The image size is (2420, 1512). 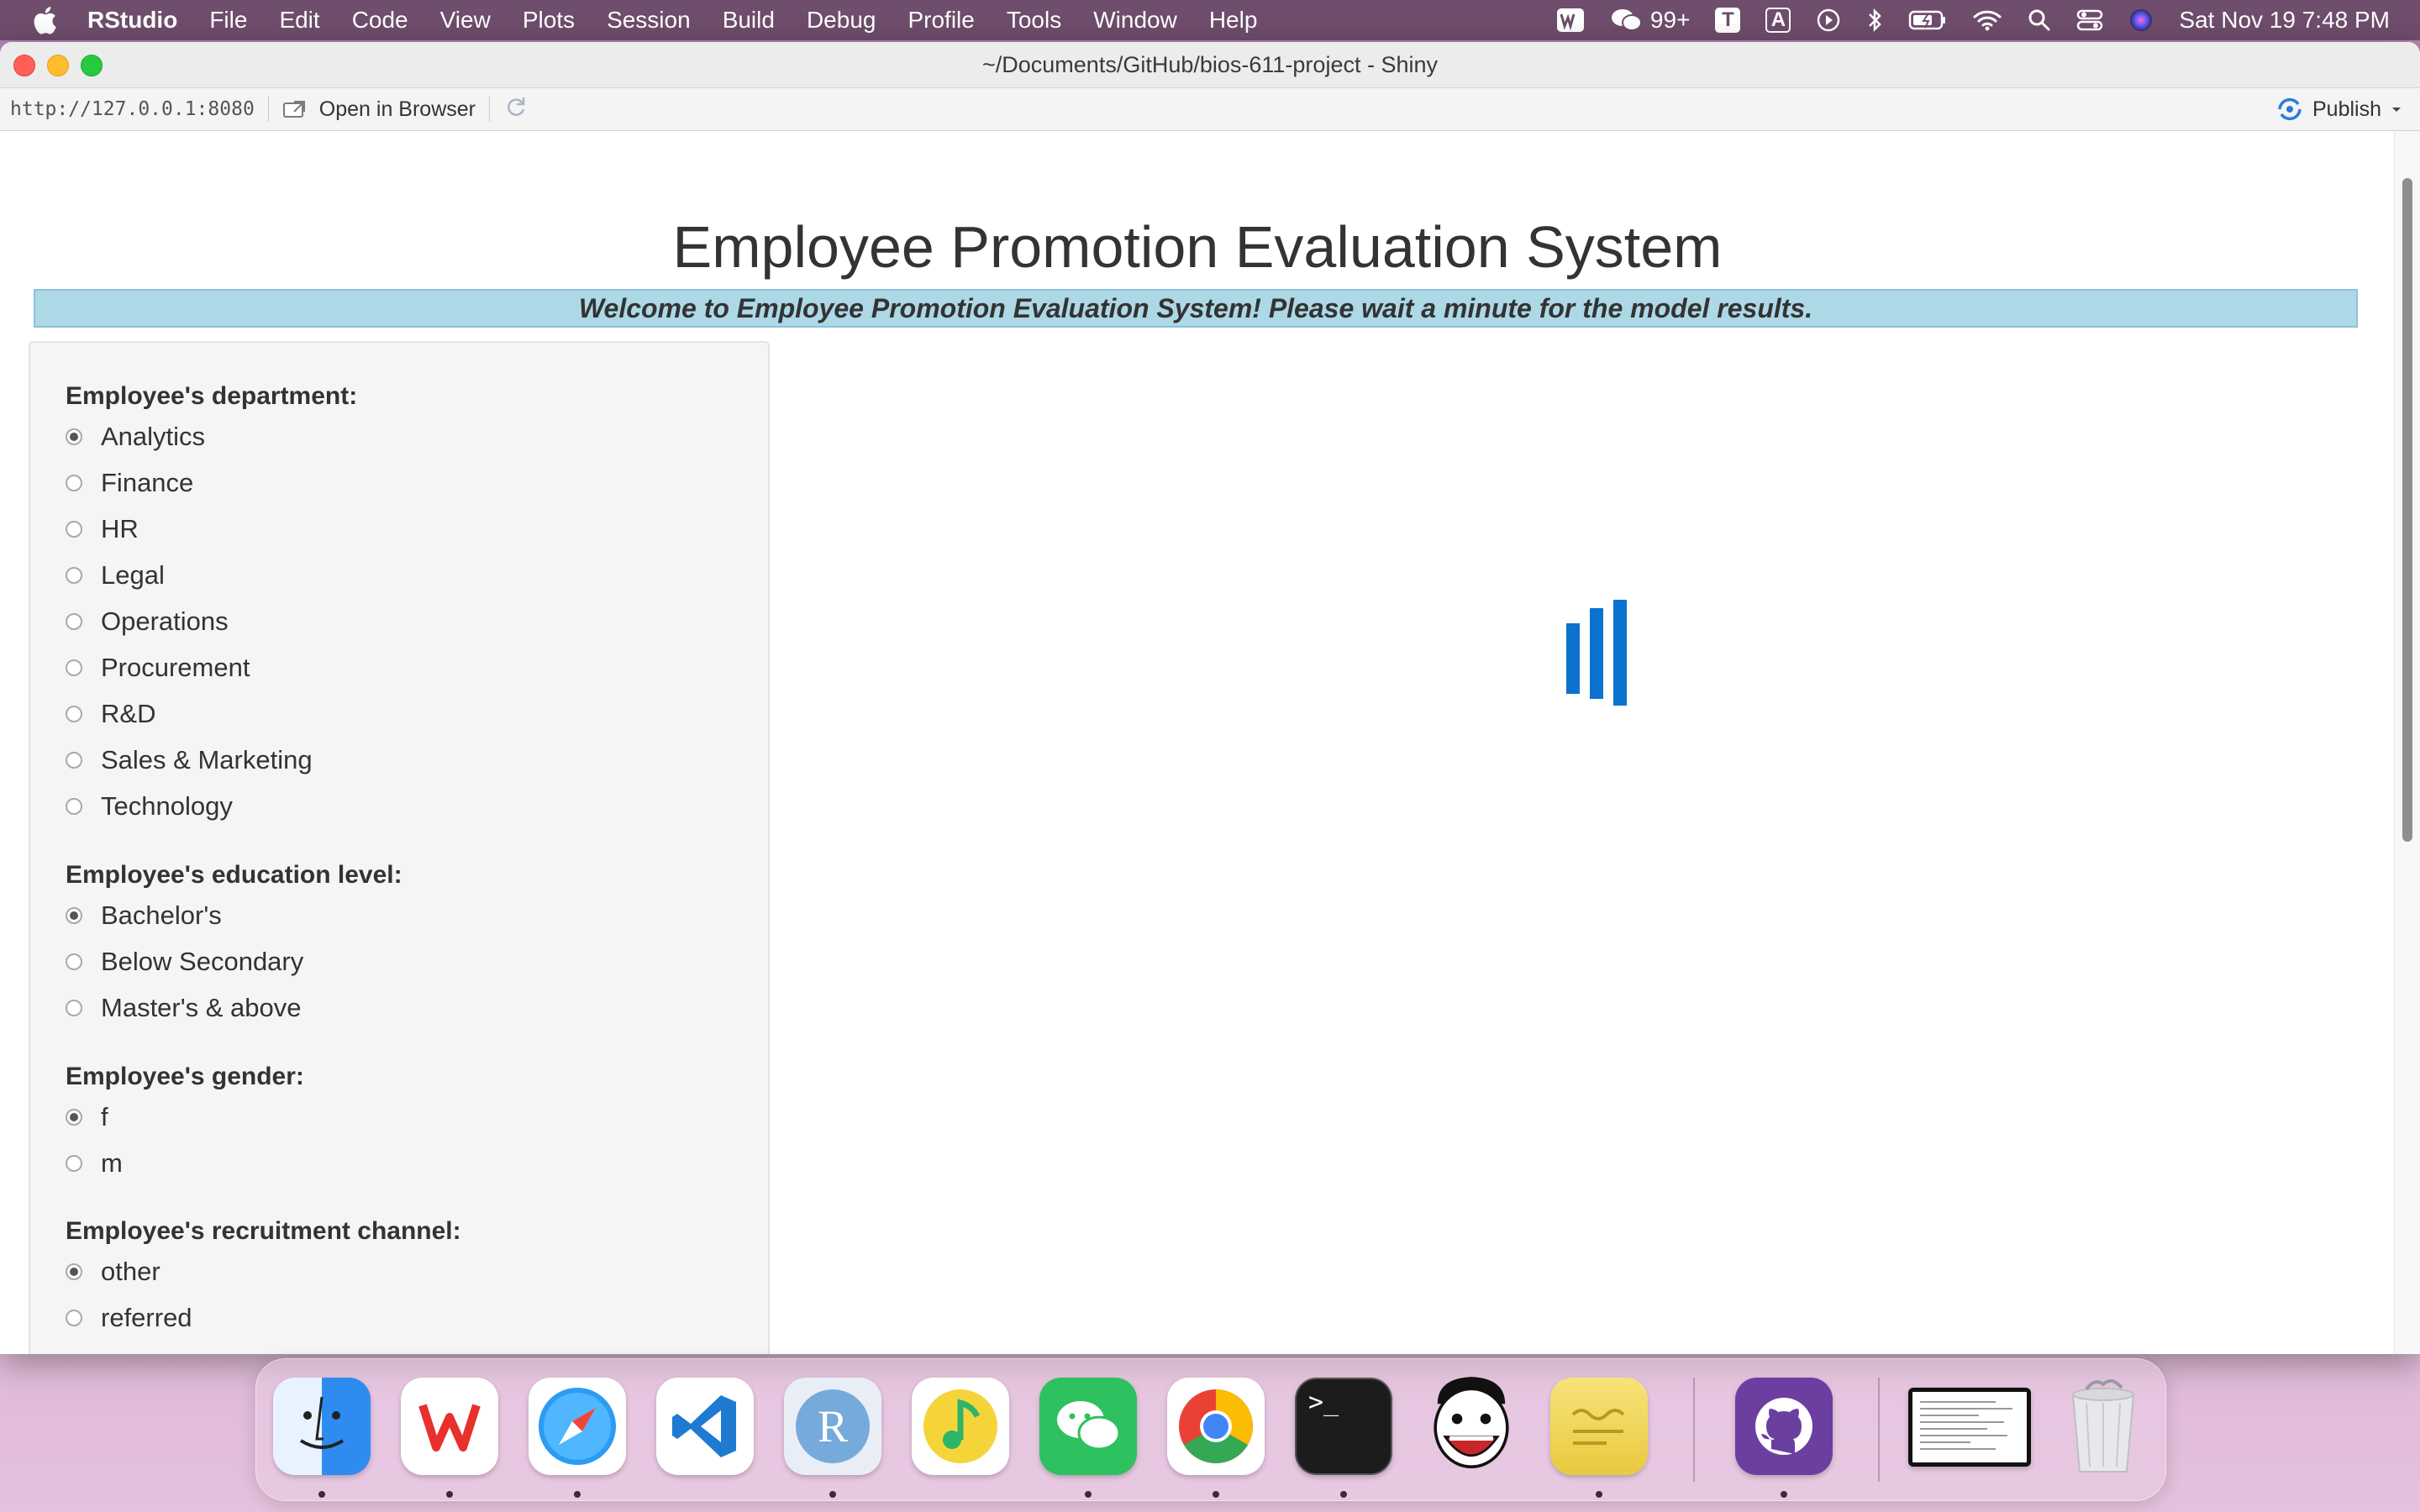 What do you see at coordinates (1135, 20) in the screenshot?
I see `menu-window: Window` at bounding box center [1135, 20].